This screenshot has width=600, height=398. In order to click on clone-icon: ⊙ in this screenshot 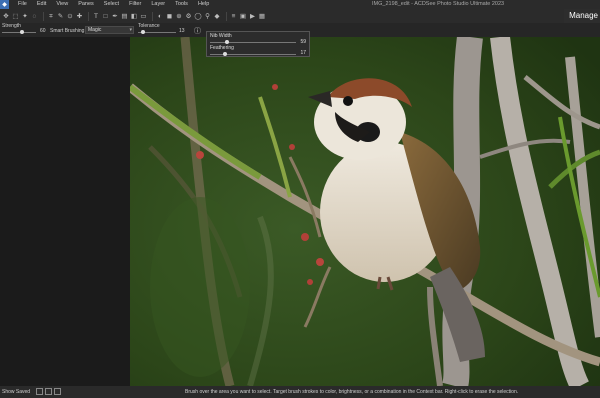, I will do `click(70, 16)`.